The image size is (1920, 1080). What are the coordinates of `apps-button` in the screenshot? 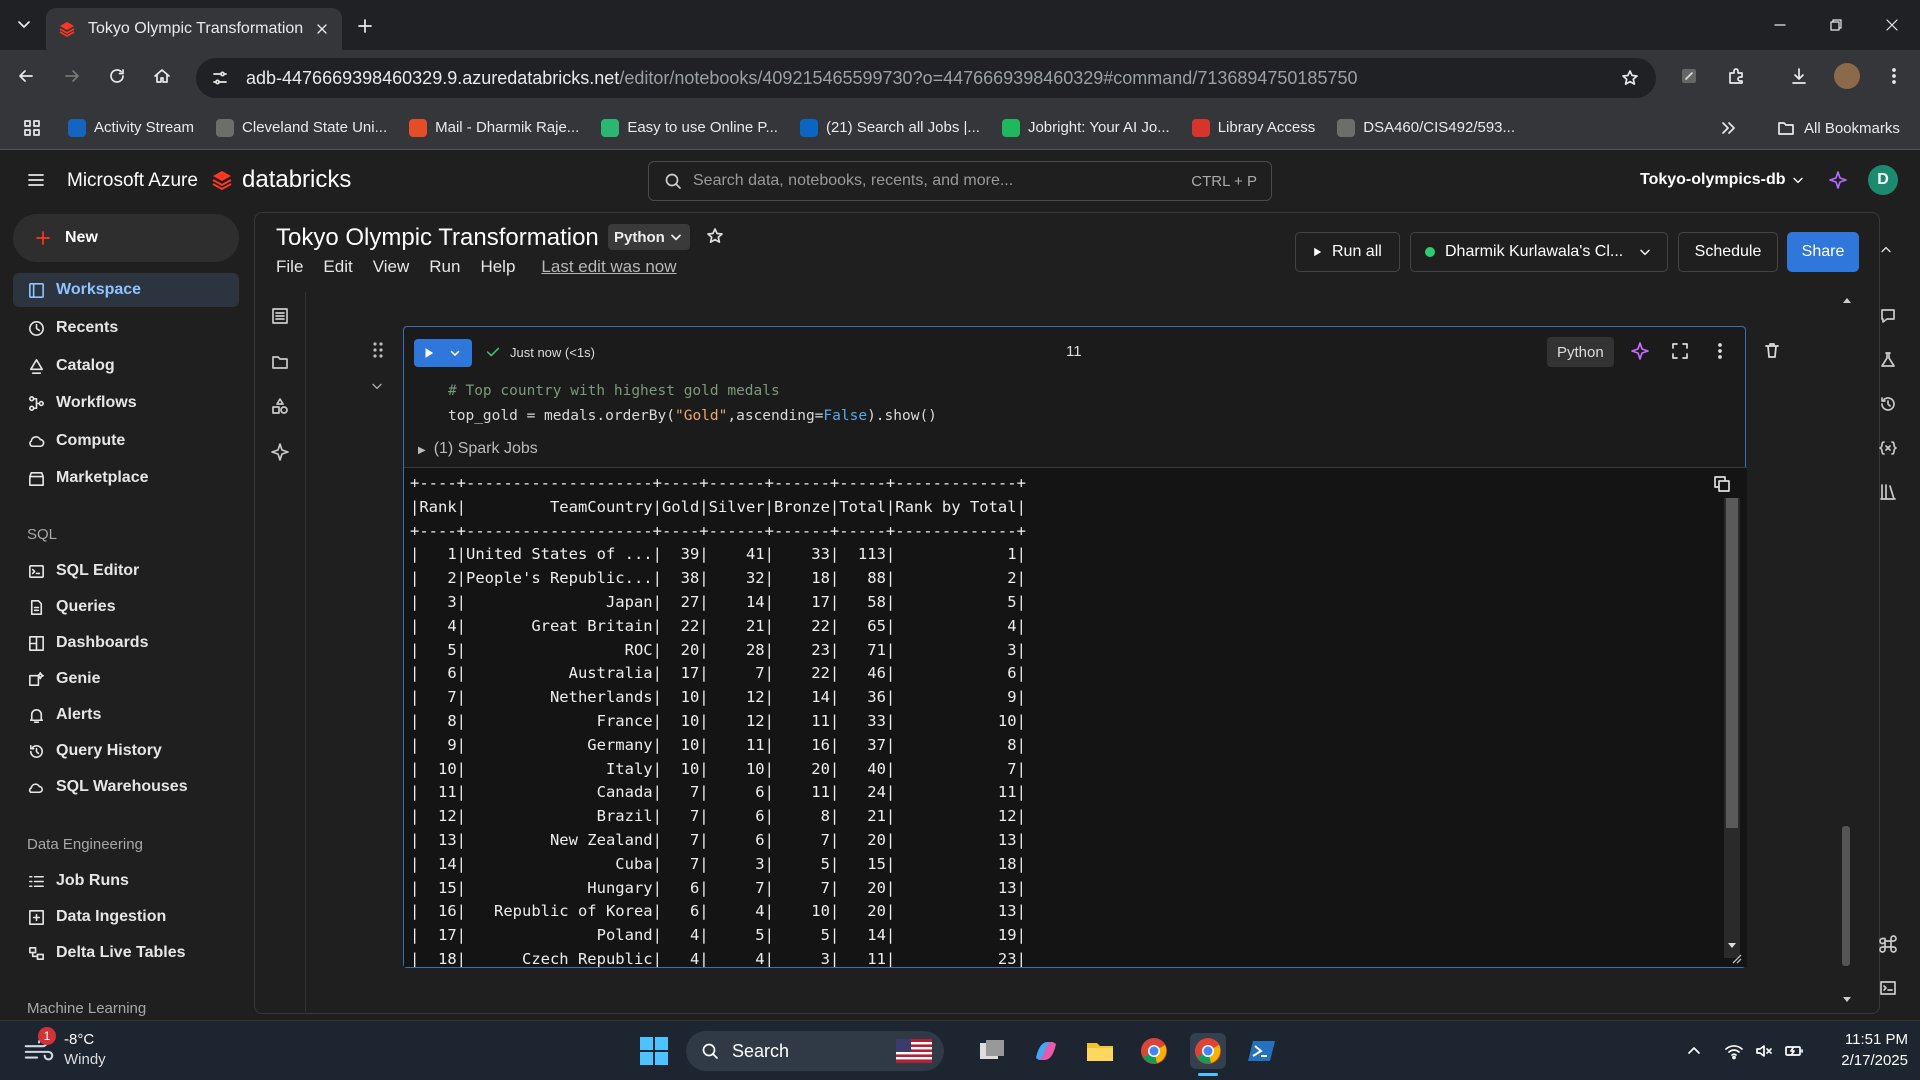 It's located at (32, 128).